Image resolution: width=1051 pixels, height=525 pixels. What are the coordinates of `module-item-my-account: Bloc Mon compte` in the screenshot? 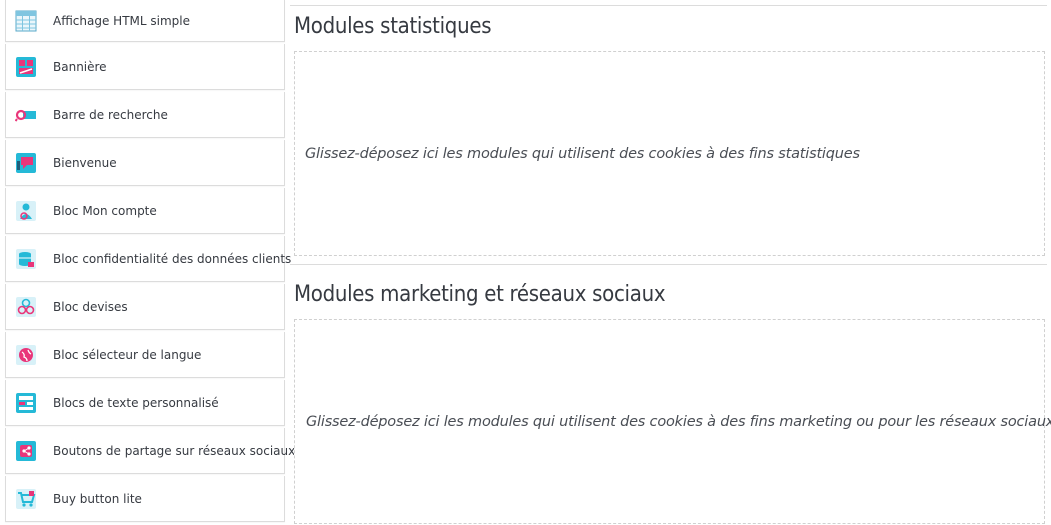 It's located at (145, 211).